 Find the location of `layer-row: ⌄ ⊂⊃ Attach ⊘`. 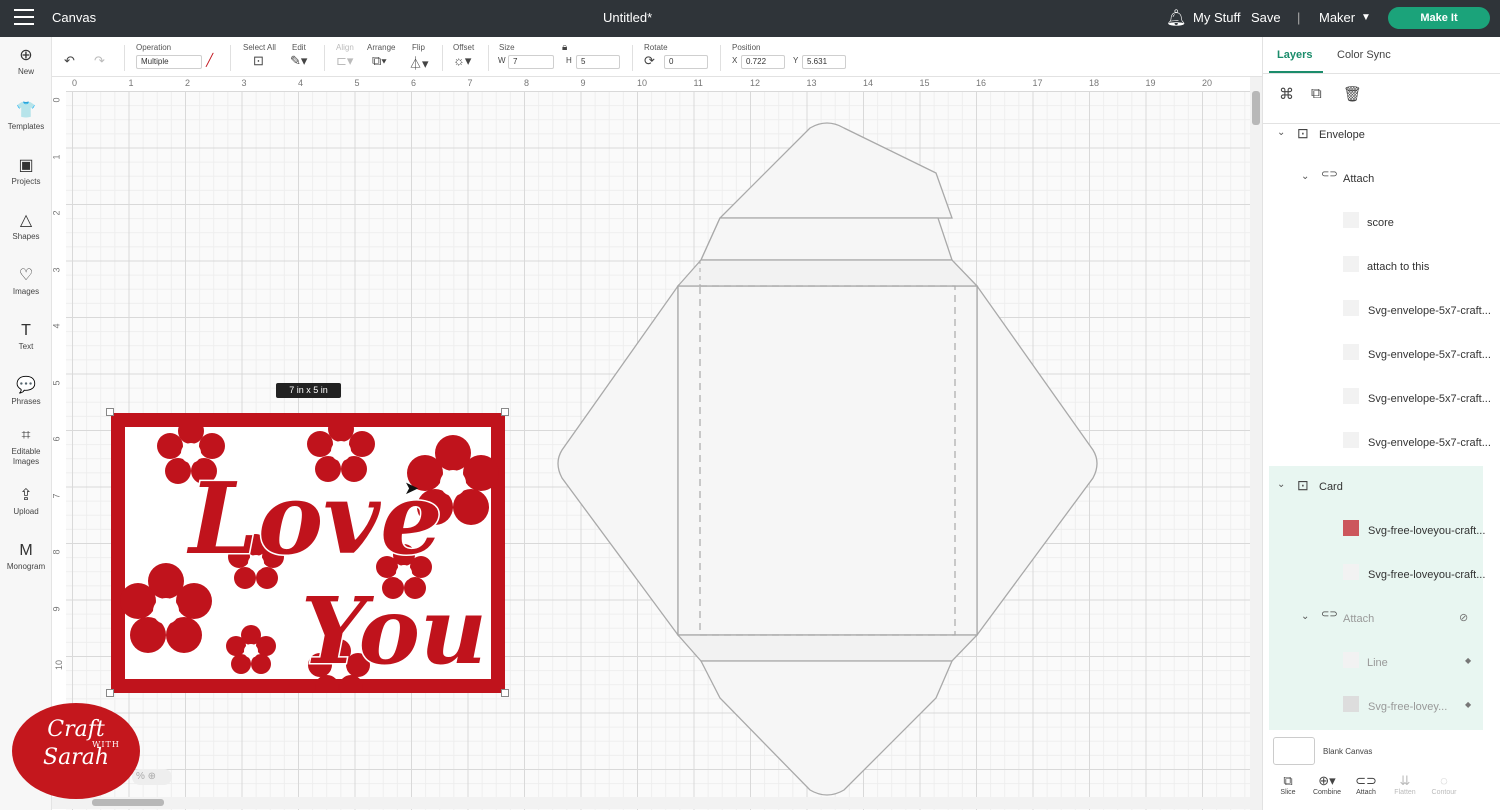

layer-row: ⌄ ⊂⊃ Attach ⊘ is located at coordinates (1376, 620).